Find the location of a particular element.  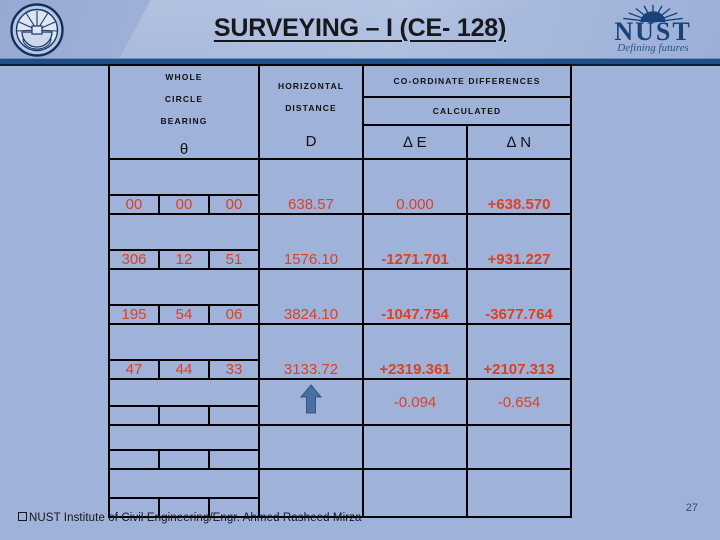

bearing-minutes: 44 is located at coordinates (183, 369).